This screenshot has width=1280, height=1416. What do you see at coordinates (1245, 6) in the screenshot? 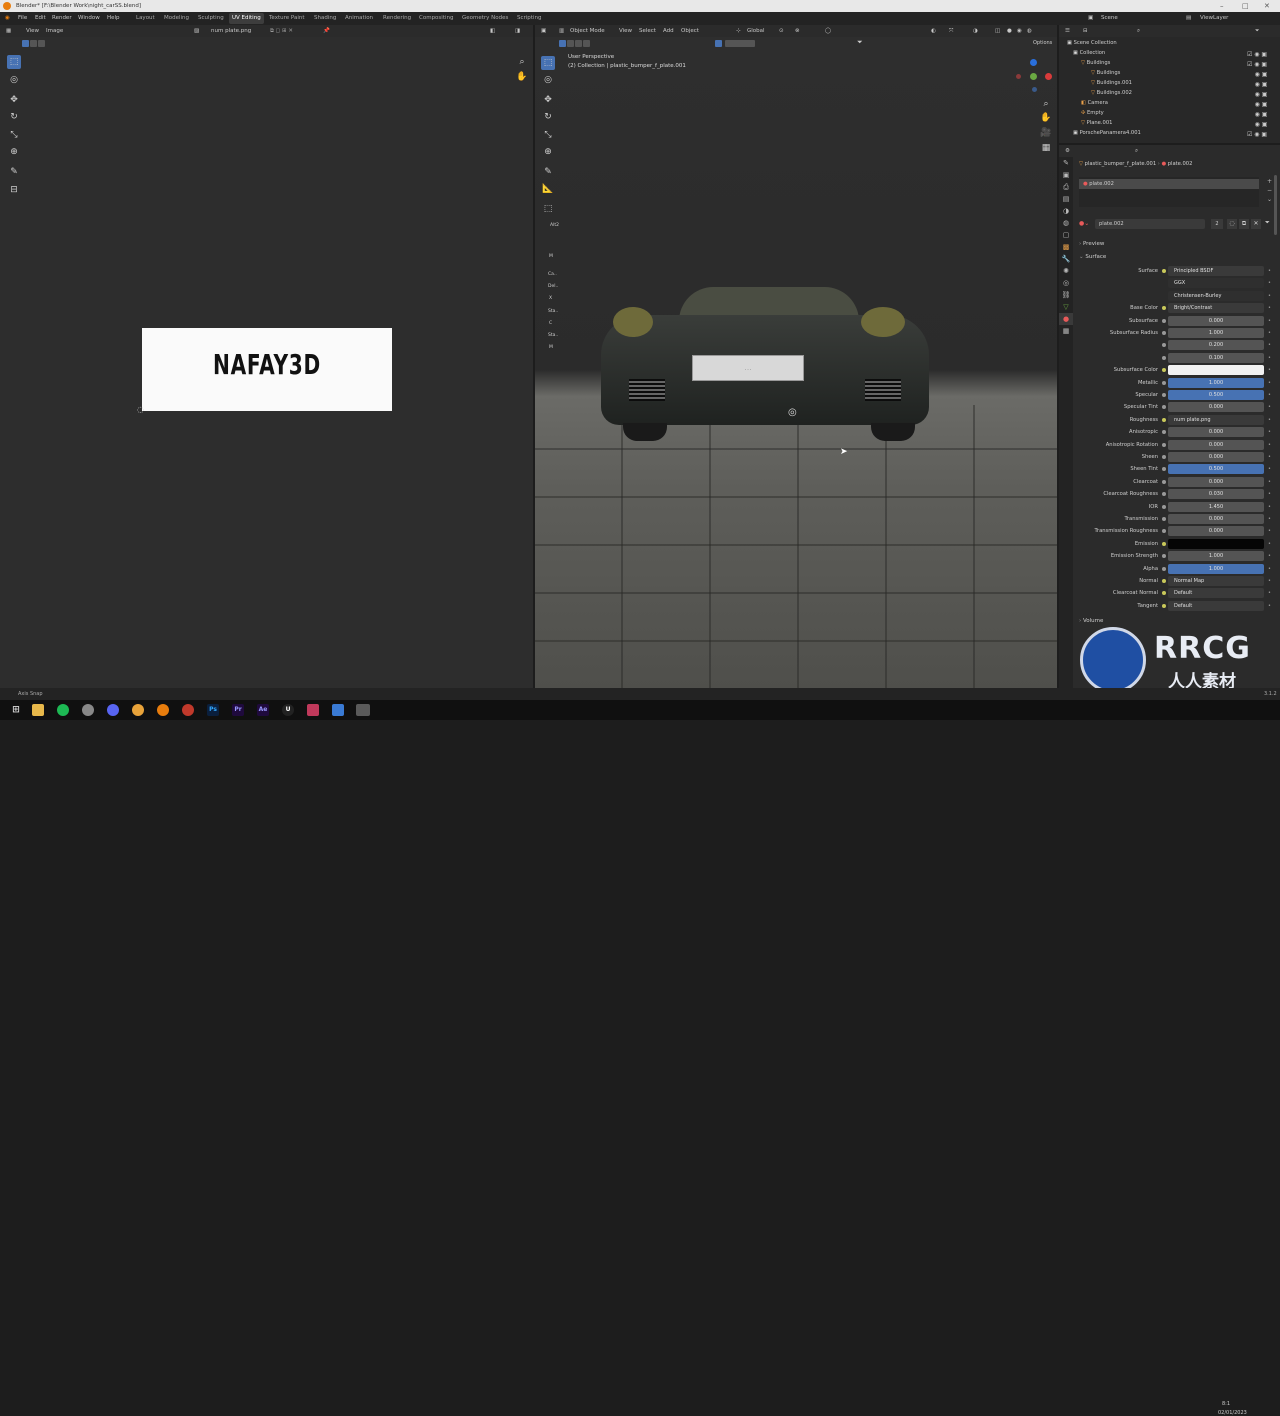
I see `maximize-icon: □` at bounding box center [1245, 6].